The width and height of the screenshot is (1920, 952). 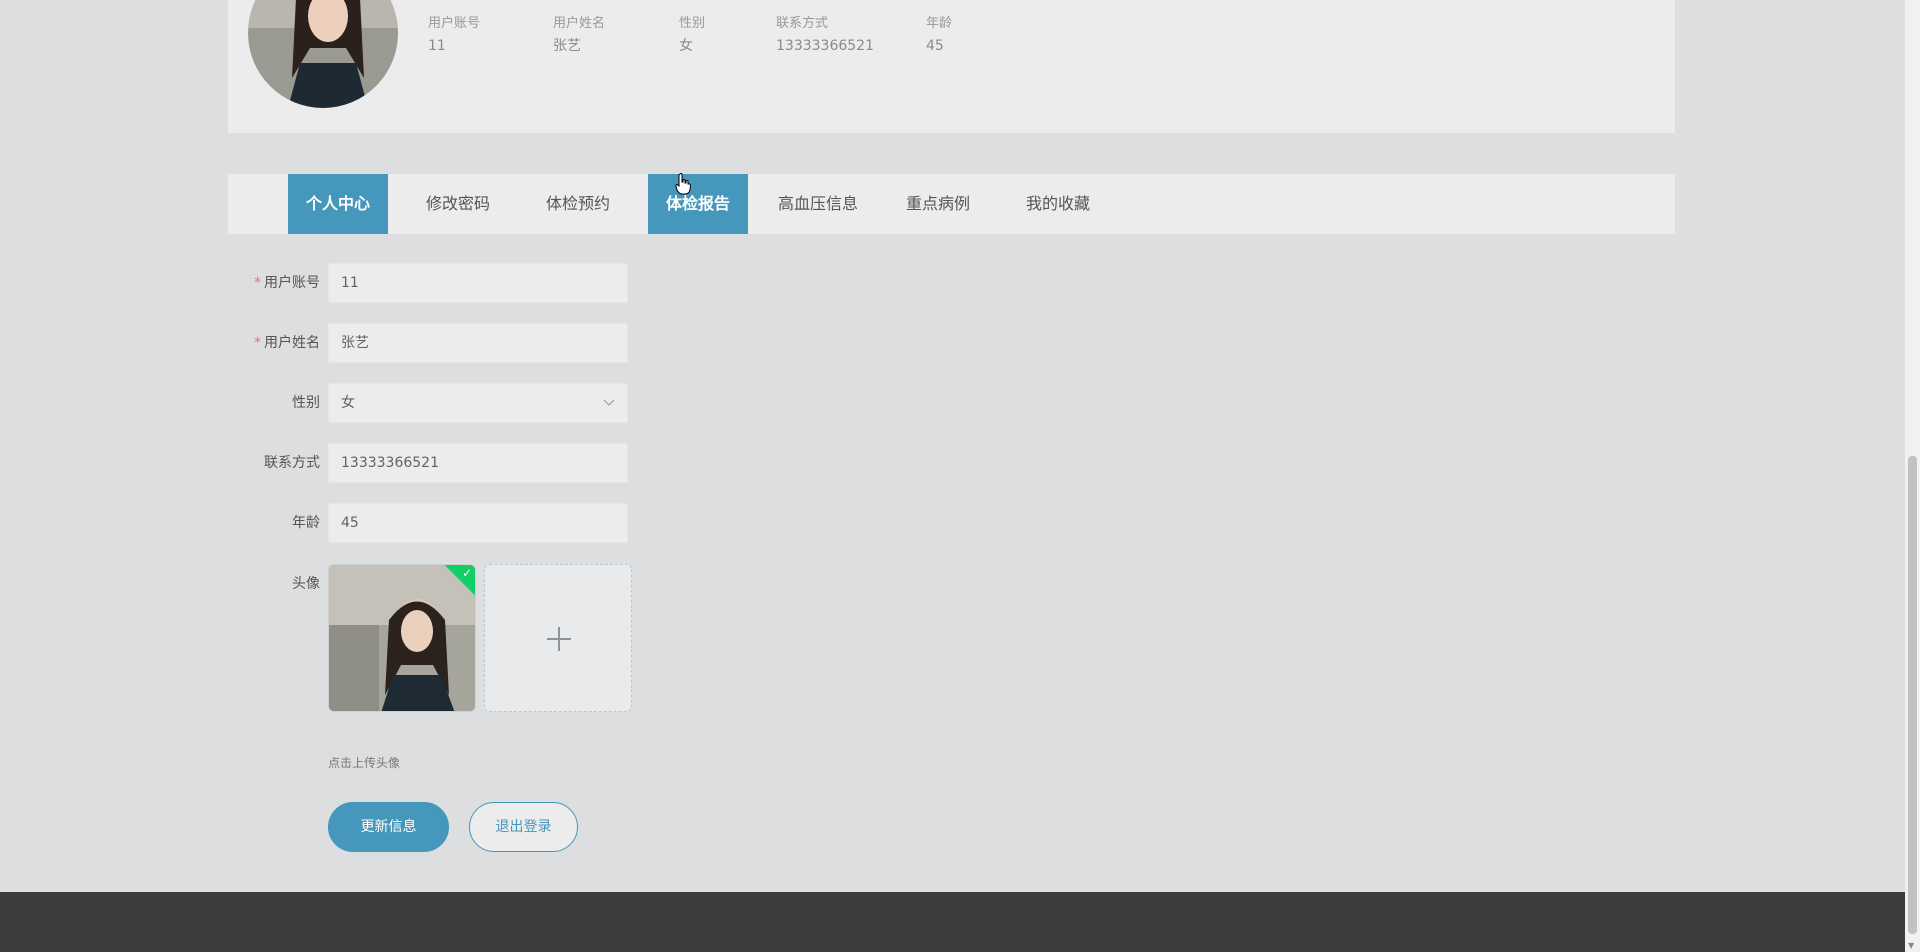 I want to click on tab-hypertension-info: 高血压信息, so click(x=818, y=204).